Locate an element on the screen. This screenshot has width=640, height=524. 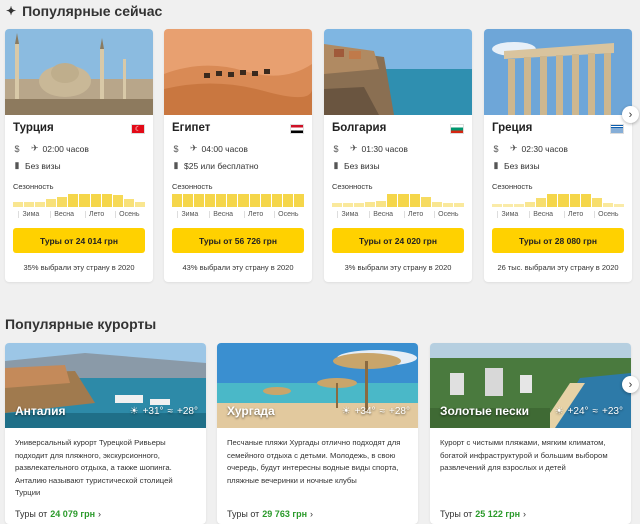
resort-price-link: Туры от 29 763 грн › is located at coordinates (270, 514).